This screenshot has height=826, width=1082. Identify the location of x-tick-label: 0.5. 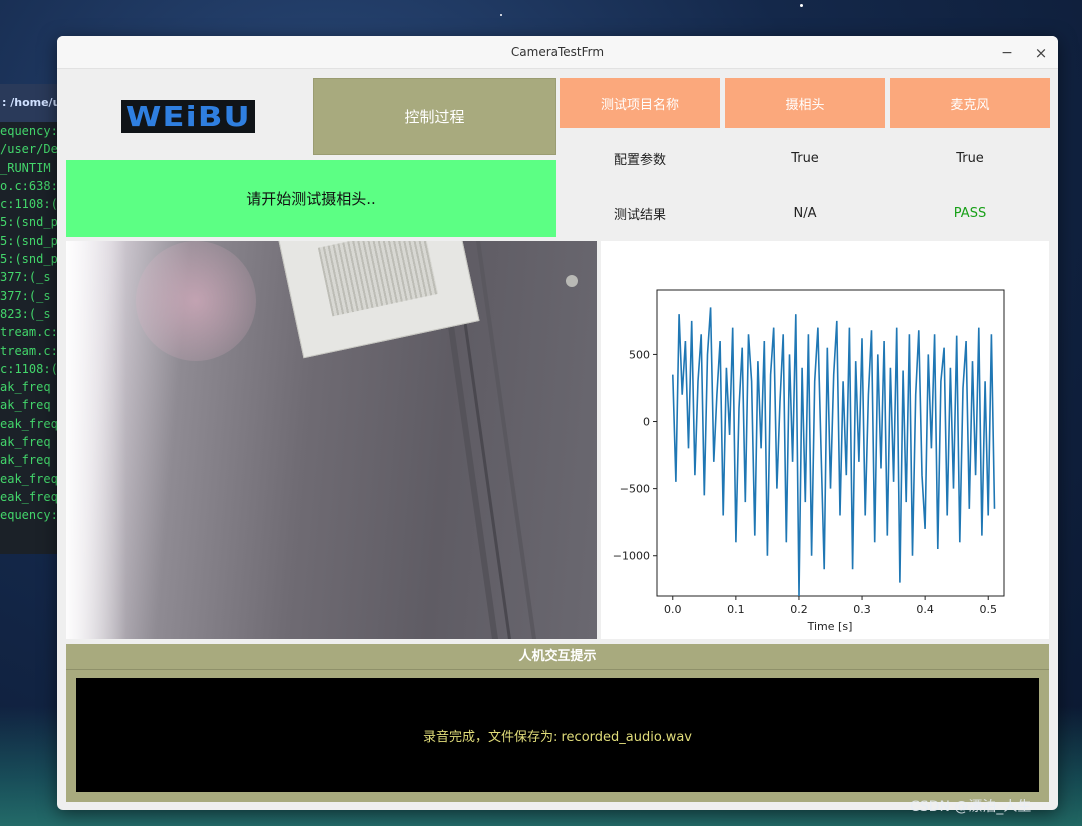
(988, 609).